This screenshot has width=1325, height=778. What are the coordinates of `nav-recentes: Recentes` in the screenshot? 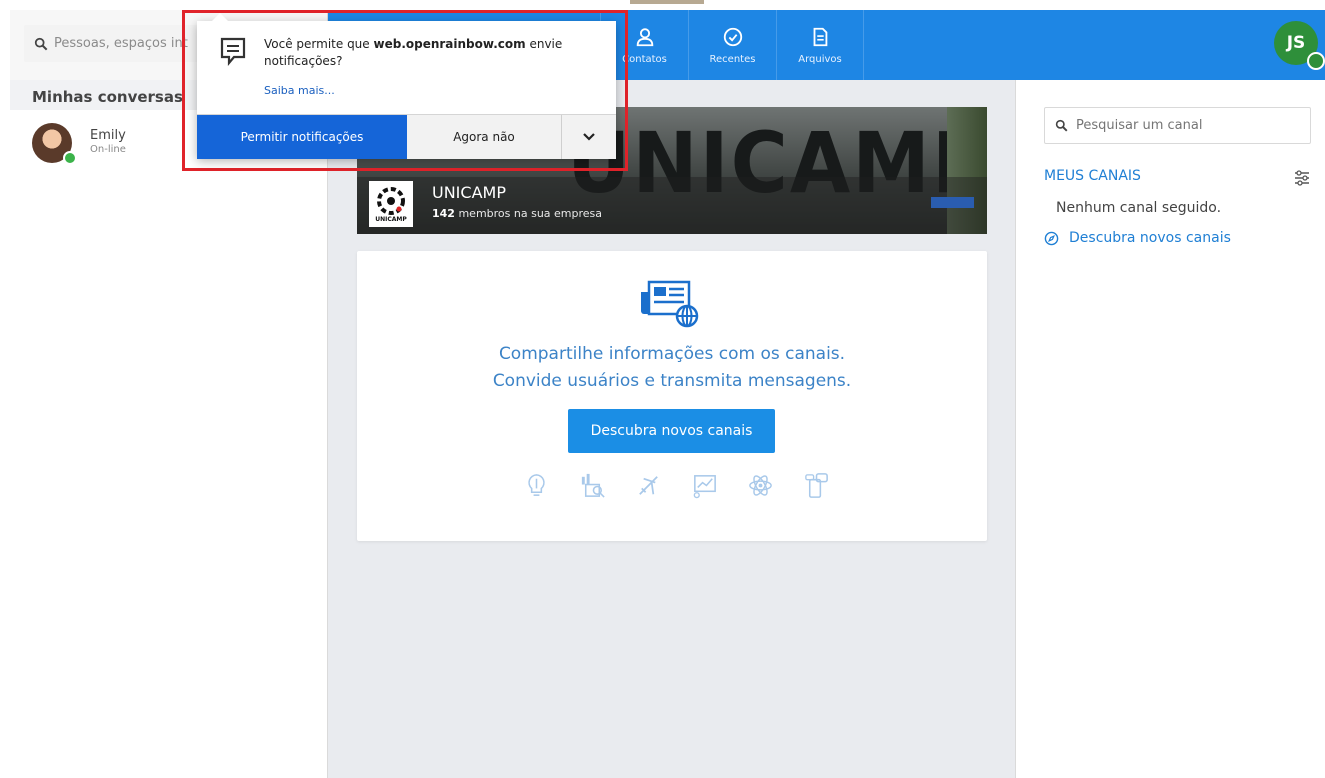 It's located at (732, 45).